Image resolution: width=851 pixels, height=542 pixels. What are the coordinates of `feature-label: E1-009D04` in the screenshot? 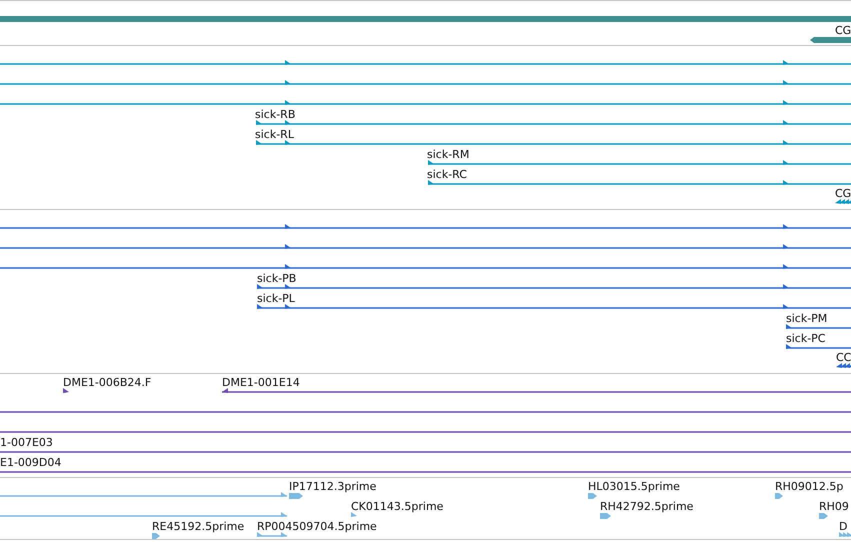 It's located at (31, 462).